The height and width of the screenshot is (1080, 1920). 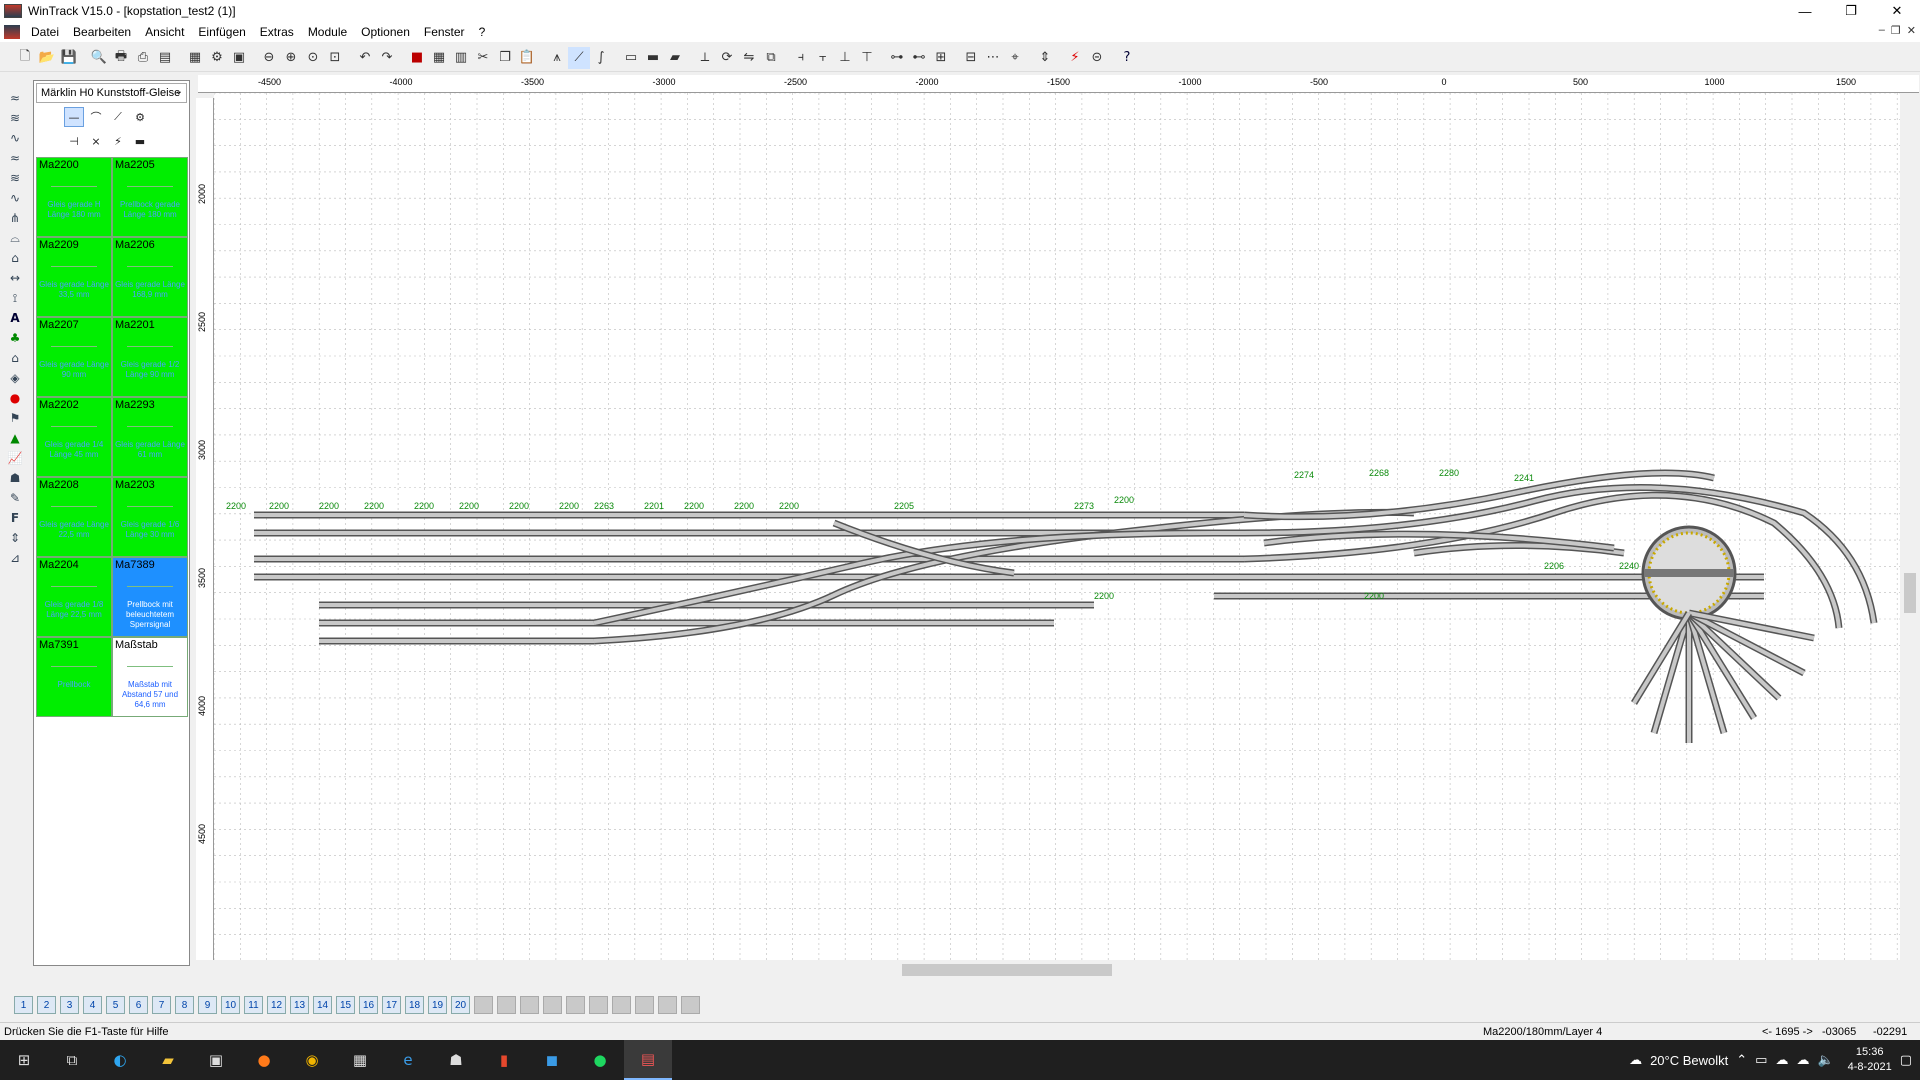 What do you see at coordinates (15, 258) in the screenshot?
I see `tunnel-icon: ⌂` at bounding box center [15, 258].